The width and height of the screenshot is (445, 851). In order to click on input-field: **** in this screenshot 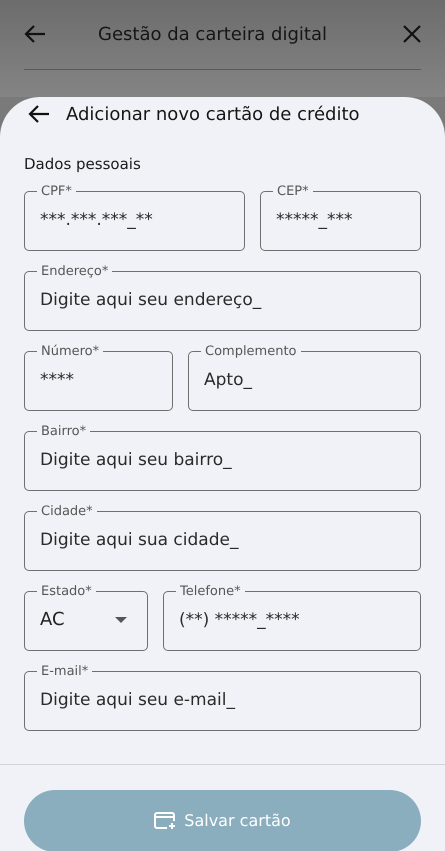, I will do `click(98, 380)`.